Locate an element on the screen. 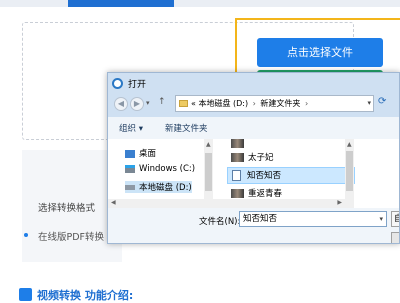 The height and width of the screenshot is (303, 400). nav-item-windows-c: Windows (C:) is located at coordinates (160, 169).